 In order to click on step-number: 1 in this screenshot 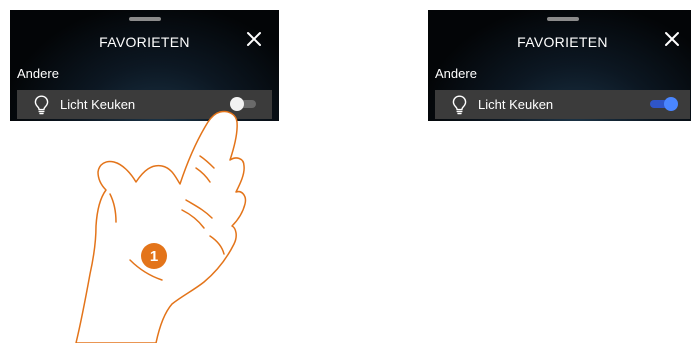, I will do `click(154, 256)`.